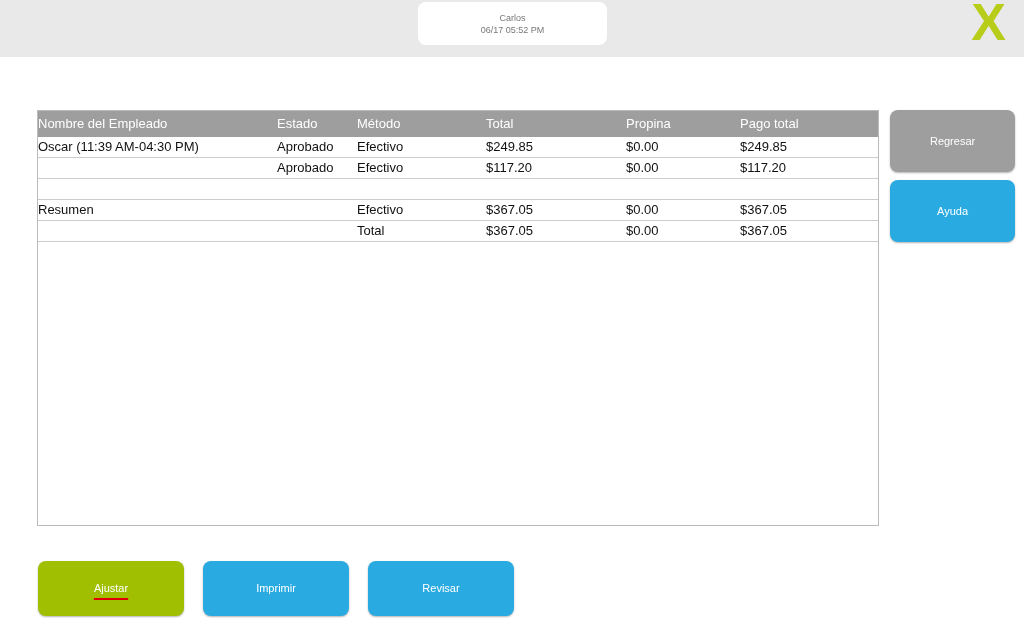 The width and height of the screenshot is (1024, 636). Describe the element at coordinates (276, 588) in the screenshot. I see `action-button: Imprimir` at that location.